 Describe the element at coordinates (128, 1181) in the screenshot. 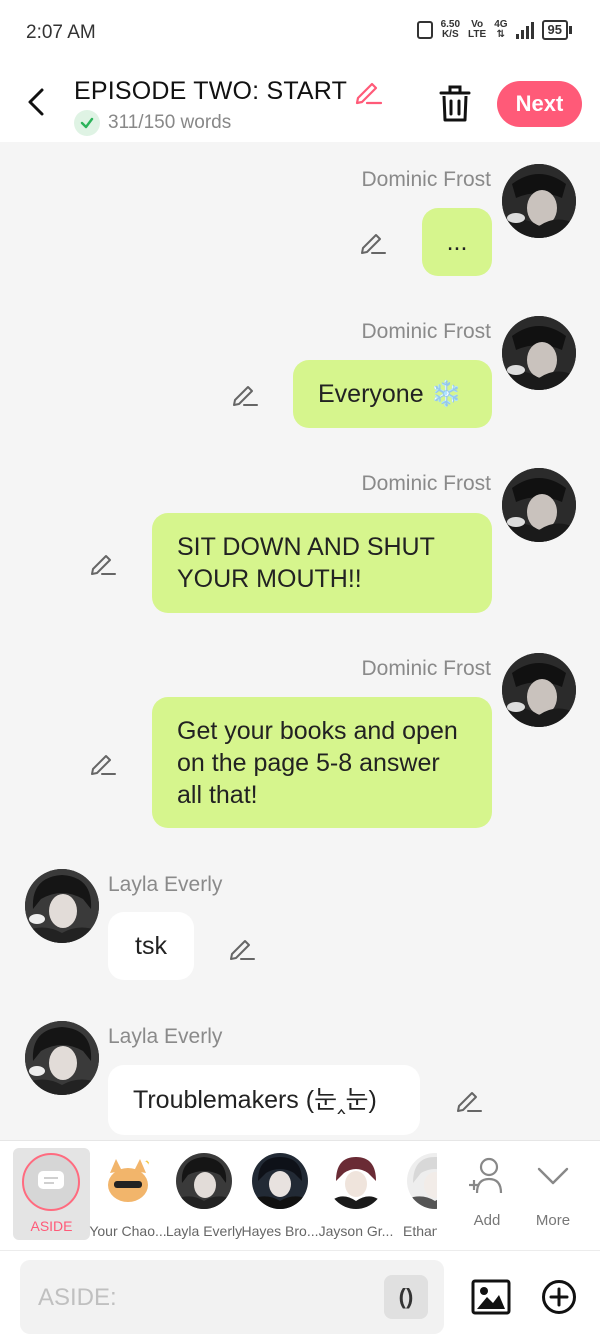

I see `character-avatar: ✦` at that location.